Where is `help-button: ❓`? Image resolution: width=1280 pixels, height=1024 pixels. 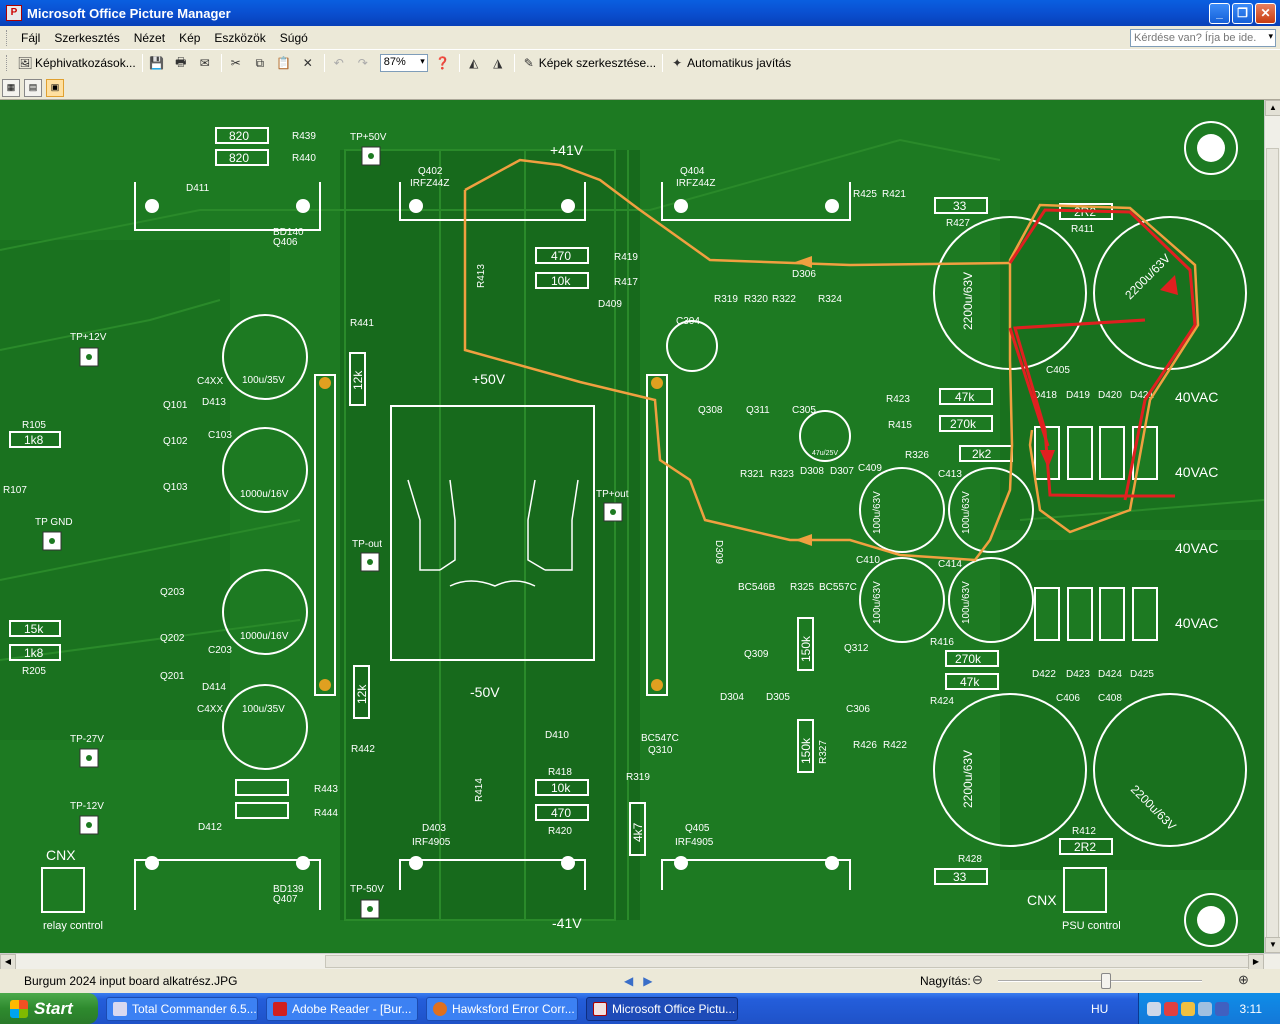 help-button: ❓ is located at coordinates (444, 63).